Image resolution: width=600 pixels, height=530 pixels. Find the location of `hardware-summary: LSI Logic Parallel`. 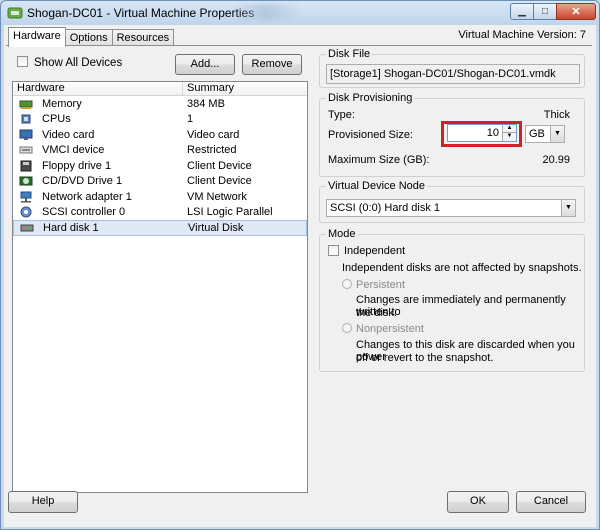

hardware-summary: LSI Logic Parallel is located at coordinates (230, 212).